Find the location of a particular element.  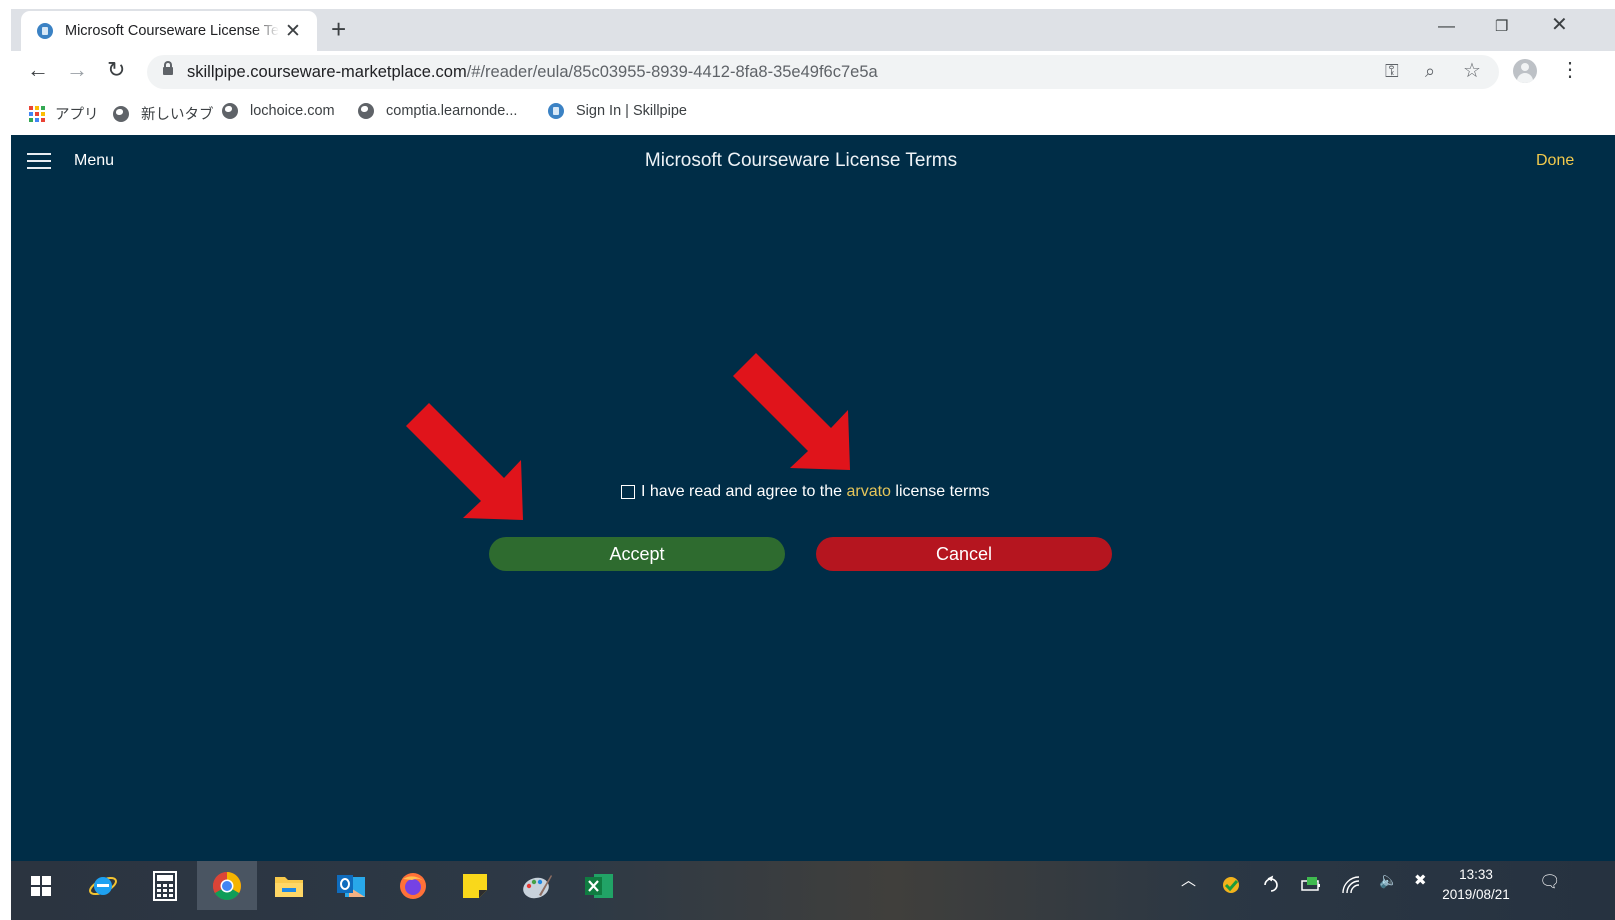

file-explorer-icon is located at coordinates (289, 885).